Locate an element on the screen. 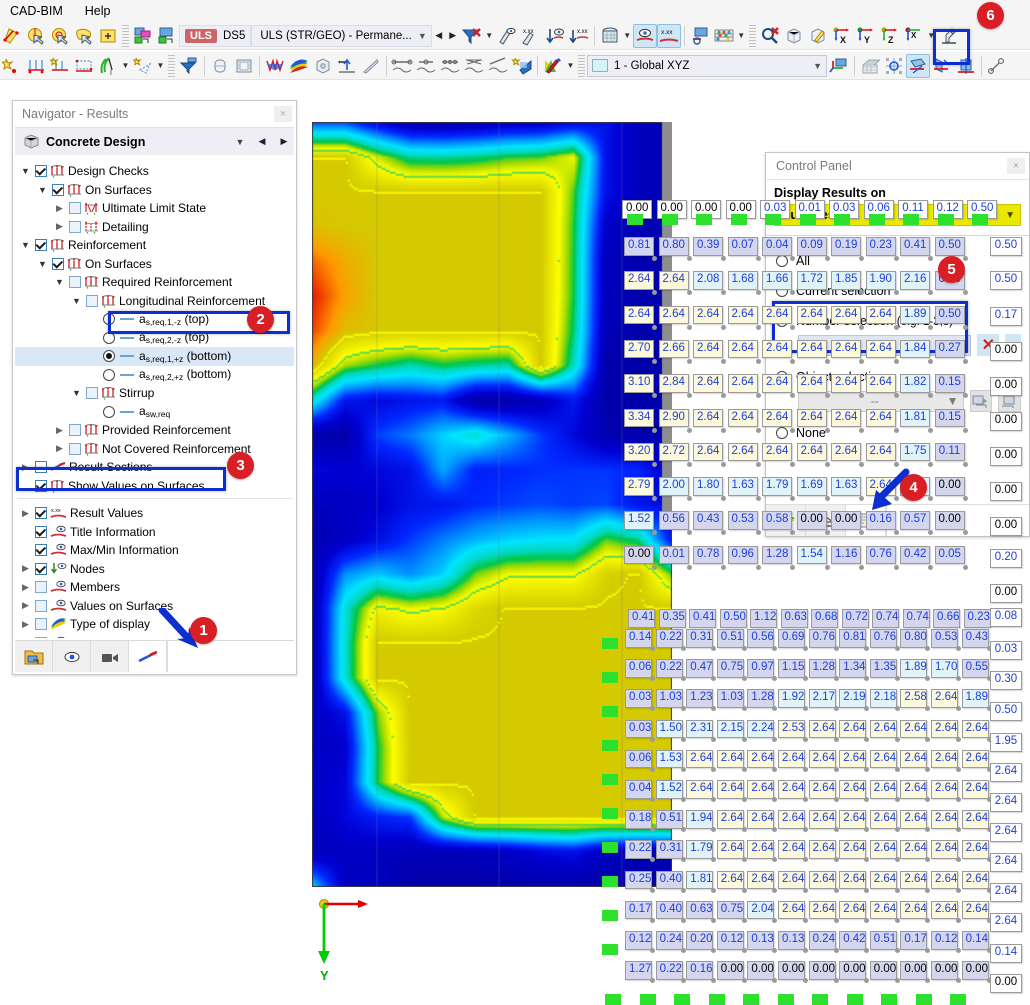 The image size is (1030, 1005). film-icon is located at coordinates (244, 66).